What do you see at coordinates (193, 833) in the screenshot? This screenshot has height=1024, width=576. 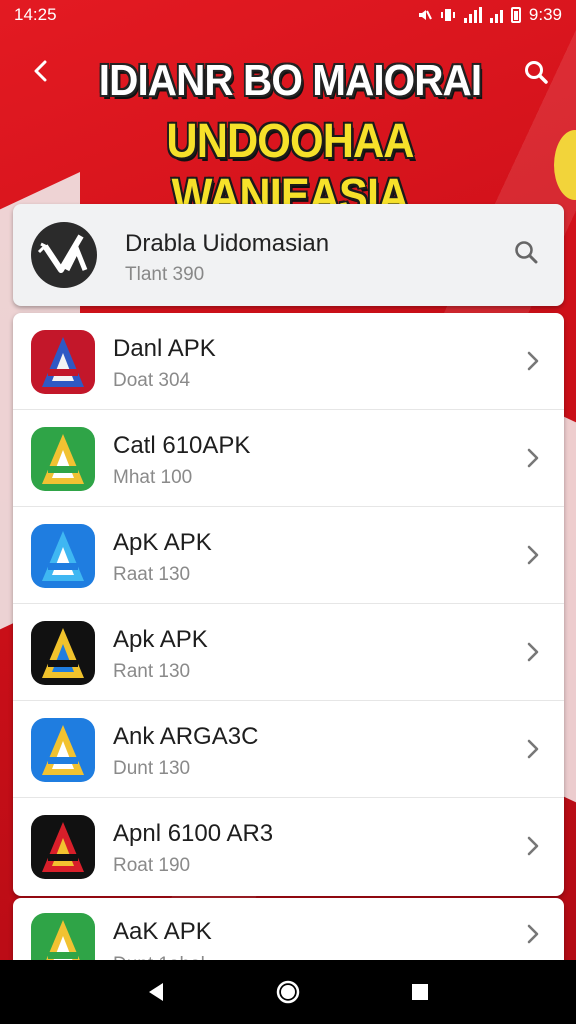 I see `app-name: Apnl 6100 AR3` at bounding box center [193, 833].